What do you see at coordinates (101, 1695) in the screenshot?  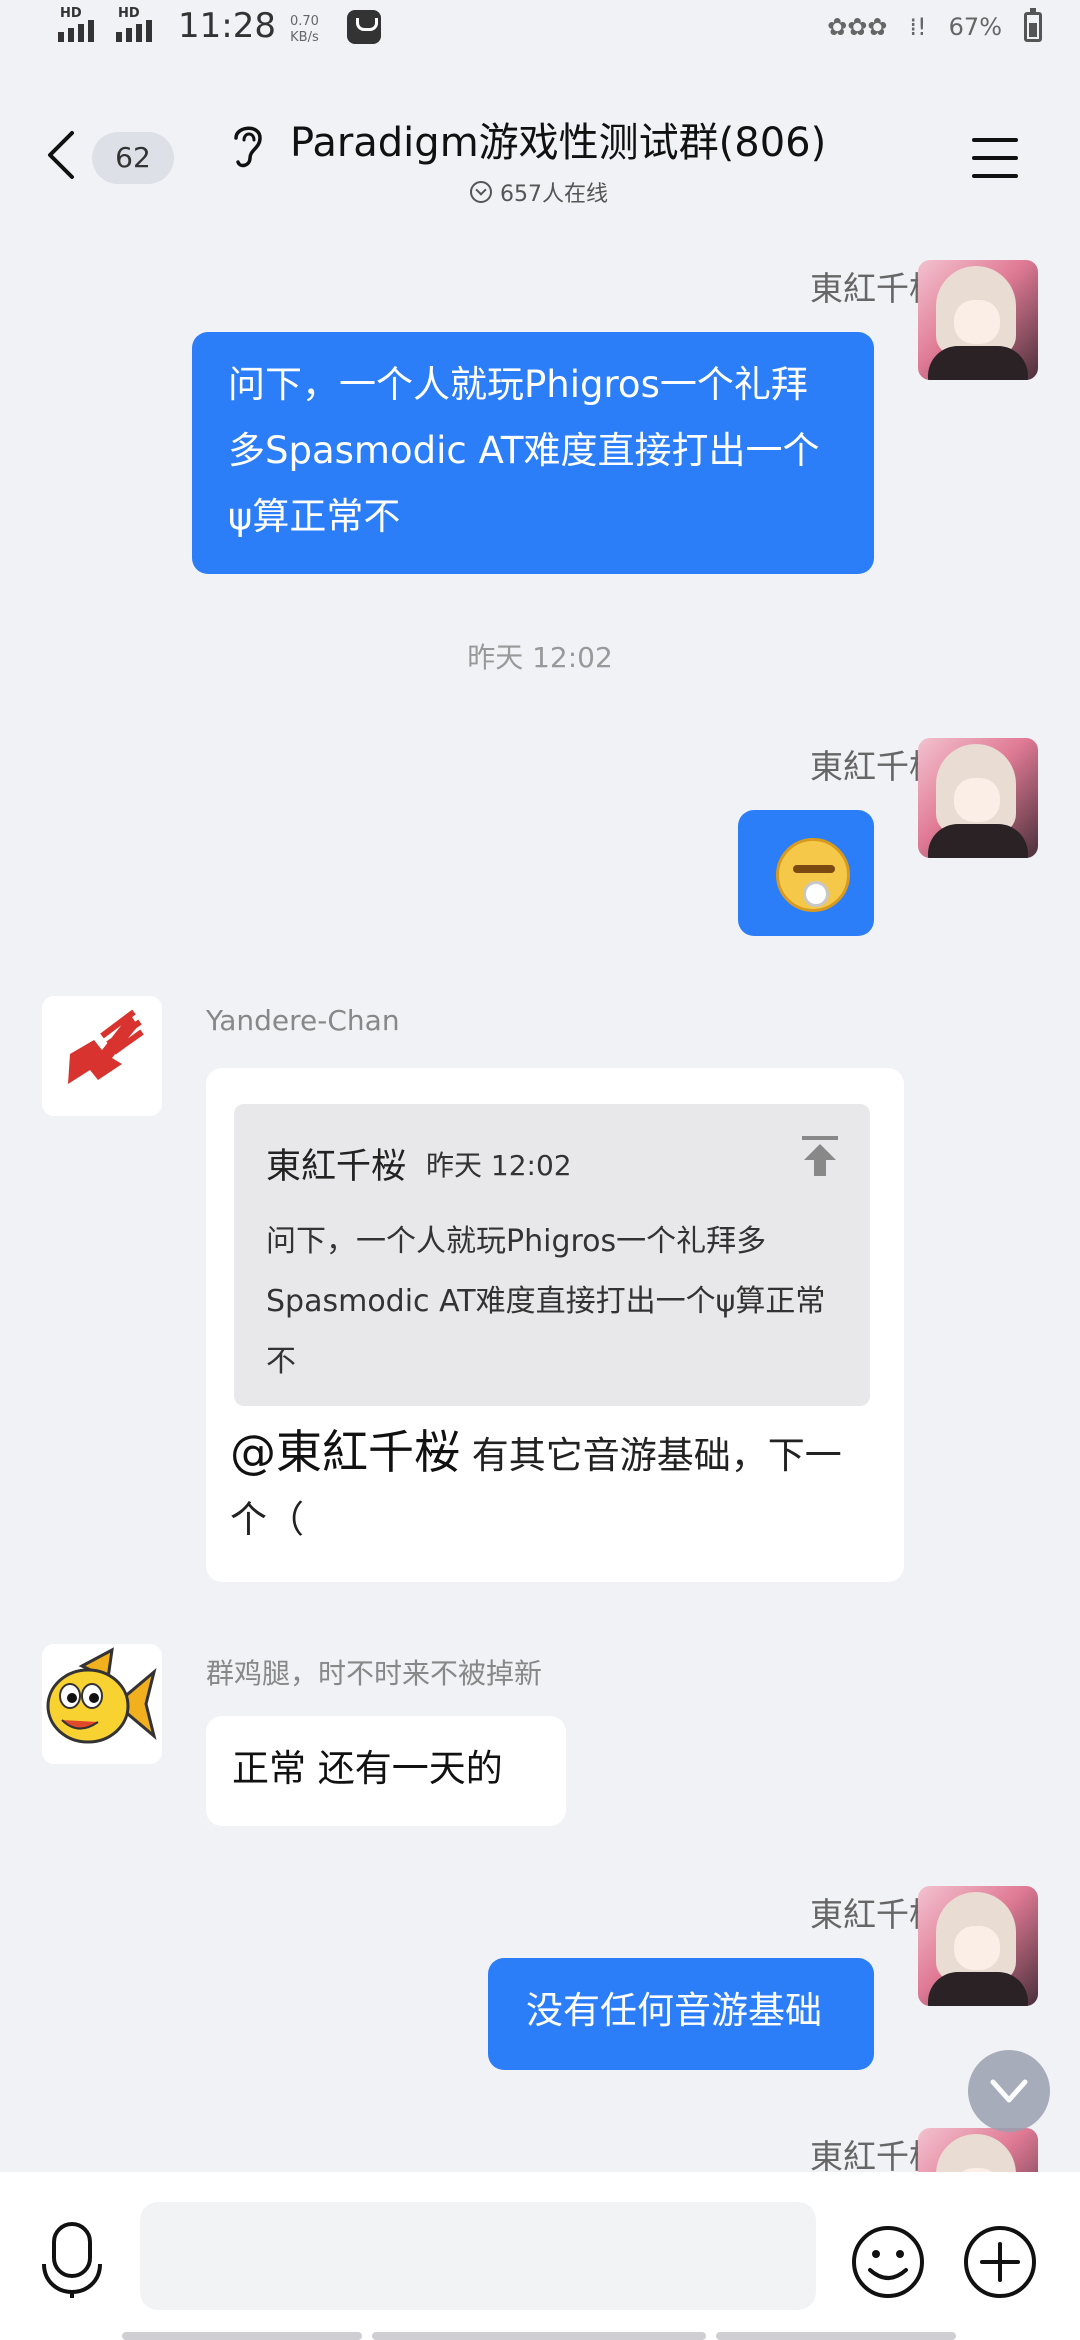 I see `fish-avatar-icon` at bounding box center [101, 1695].